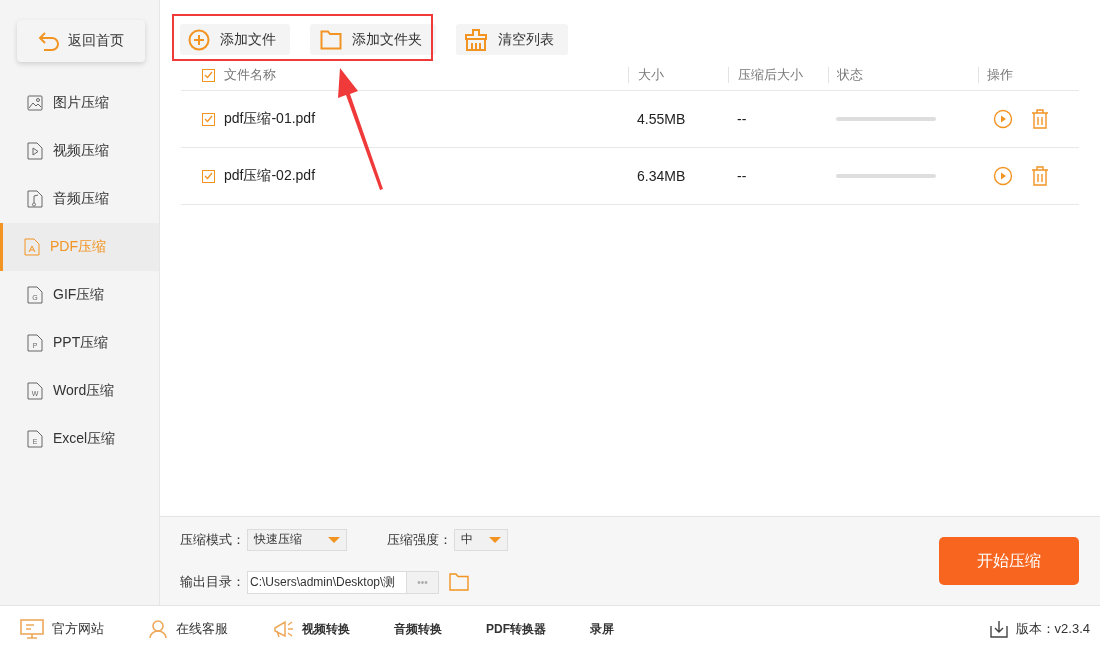 The height and width of the screenshot is (652, 1100). What do you see at coordinates (81, 41) in the screenshot?
I see `back-home-button: 返回首页` at bounding box center [81, 41].